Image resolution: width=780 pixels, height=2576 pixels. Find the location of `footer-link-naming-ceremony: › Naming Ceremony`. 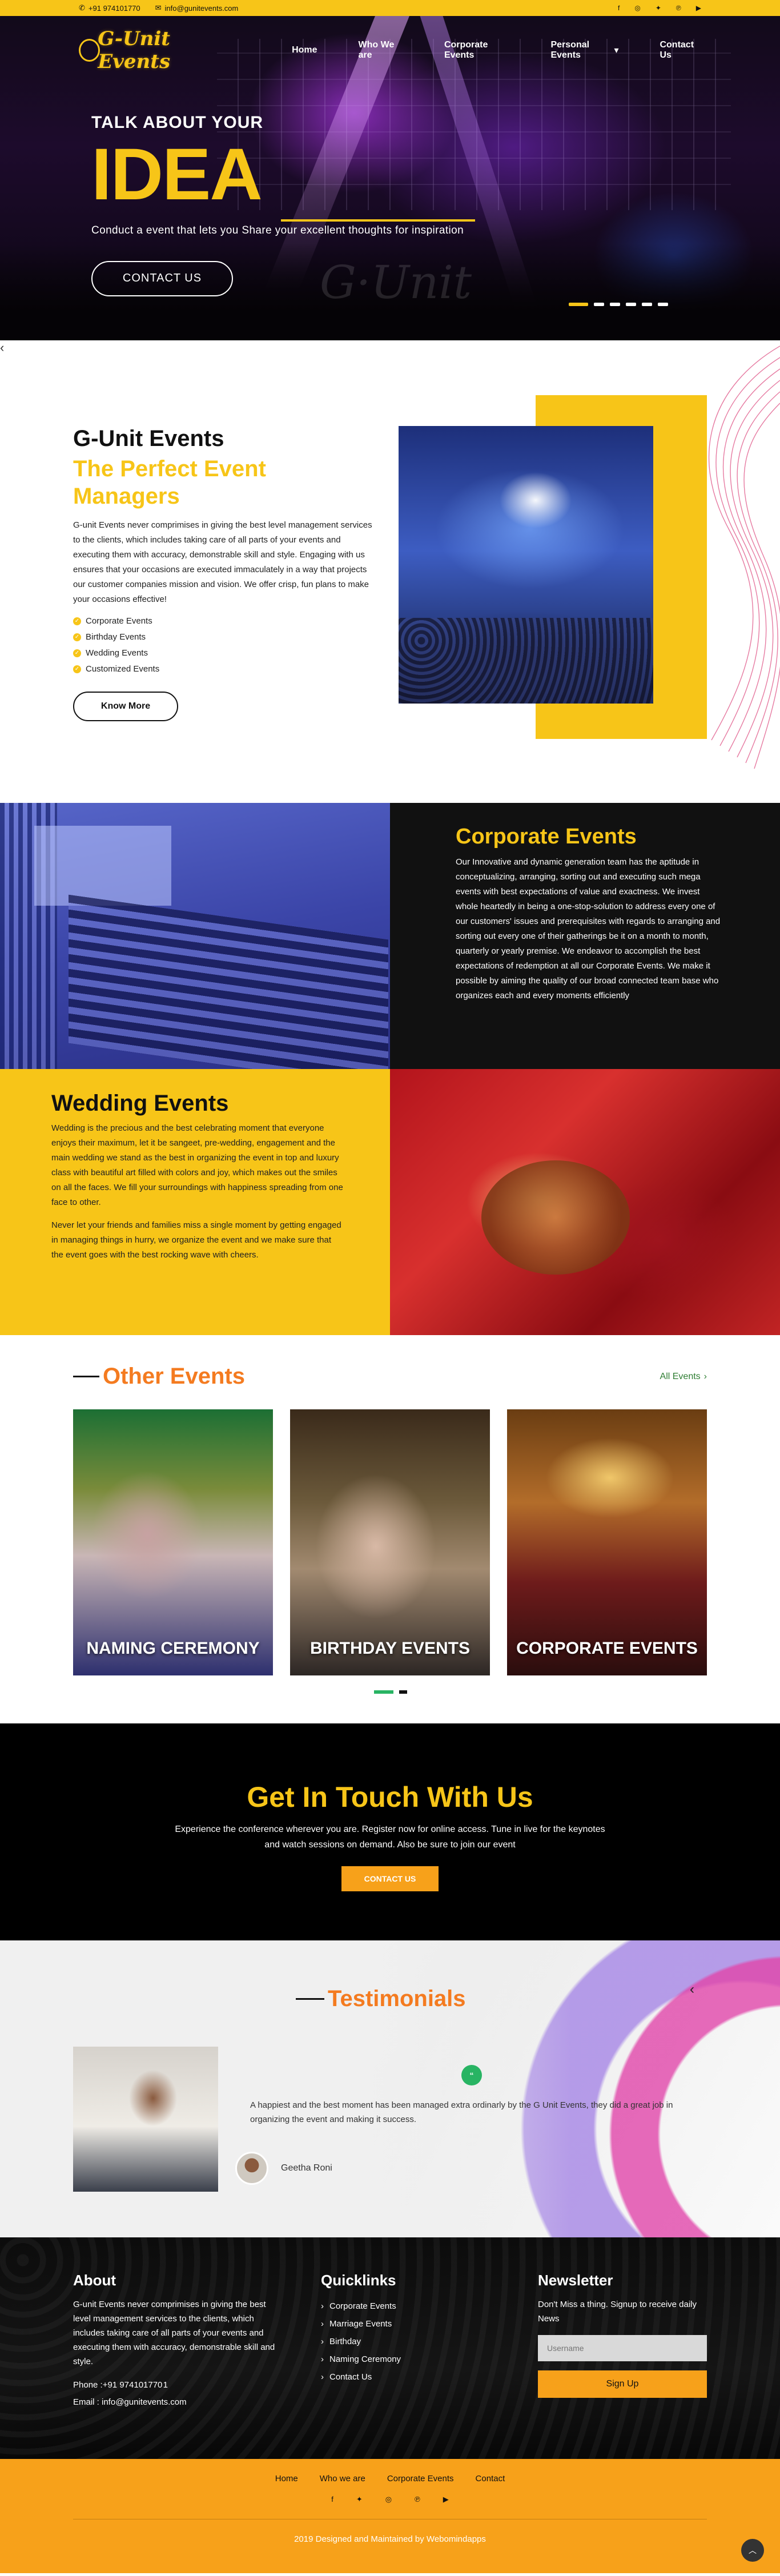

footer-link-naming-ceremony: › Naming Ceremony is located at coordinates (401, 2359).